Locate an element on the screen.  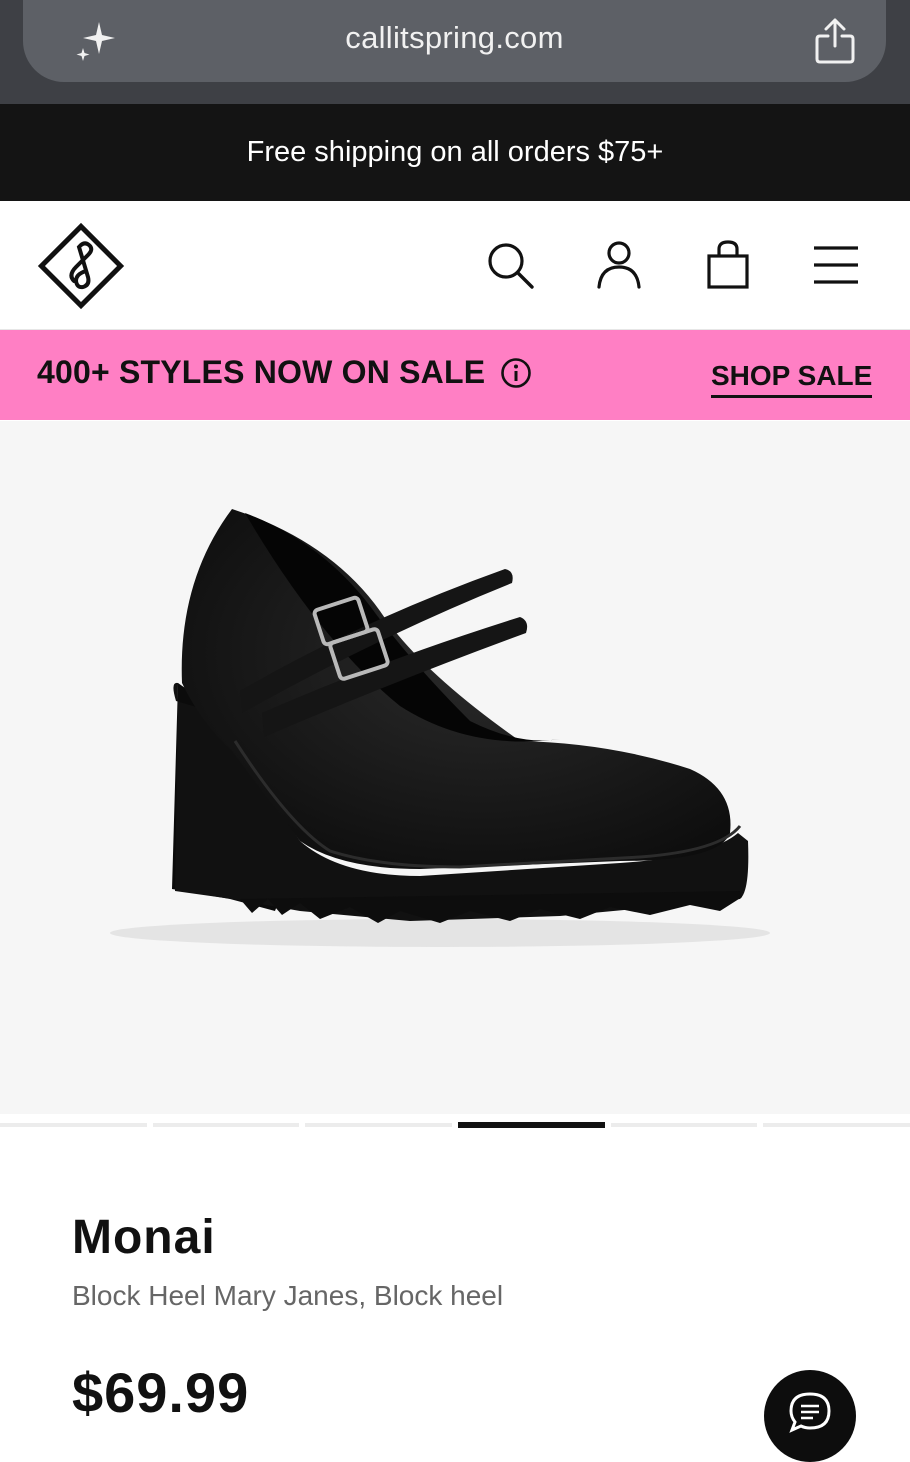
sale-banner: 400+ STYLES NOW ON SALE SHOP SALE is located at coordinates (455, 375).